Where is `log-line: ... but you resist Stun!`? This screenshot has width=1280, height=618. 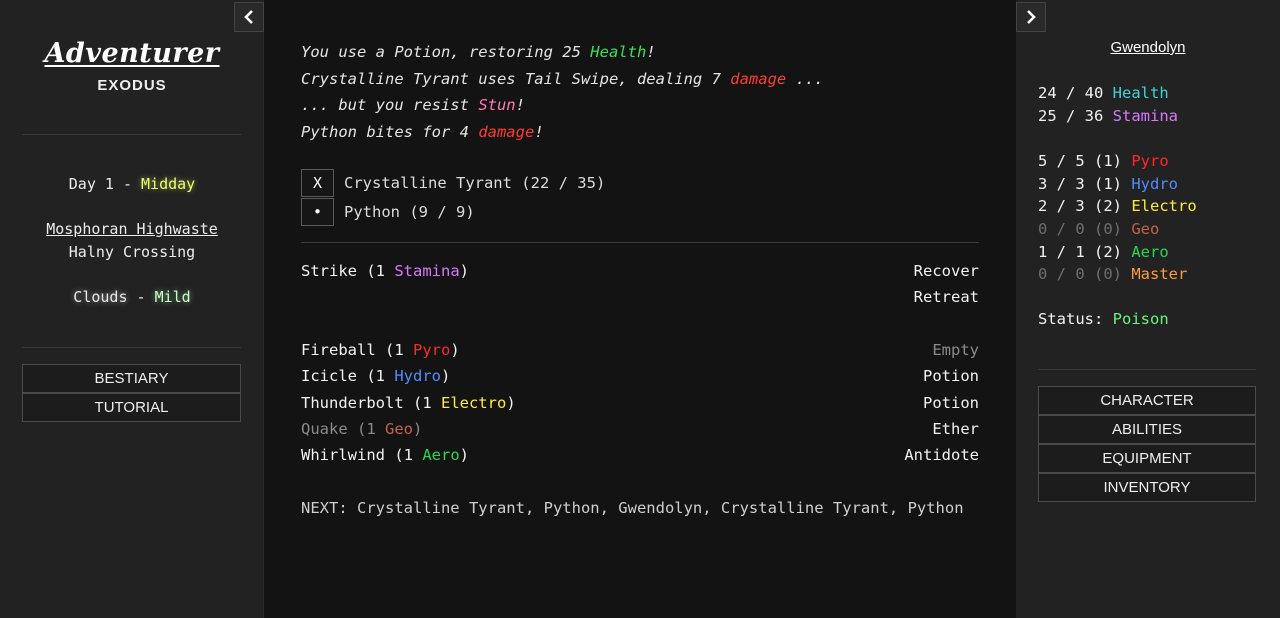 log-line: ... but you resist Stun! is located at coordinates (413, 105).